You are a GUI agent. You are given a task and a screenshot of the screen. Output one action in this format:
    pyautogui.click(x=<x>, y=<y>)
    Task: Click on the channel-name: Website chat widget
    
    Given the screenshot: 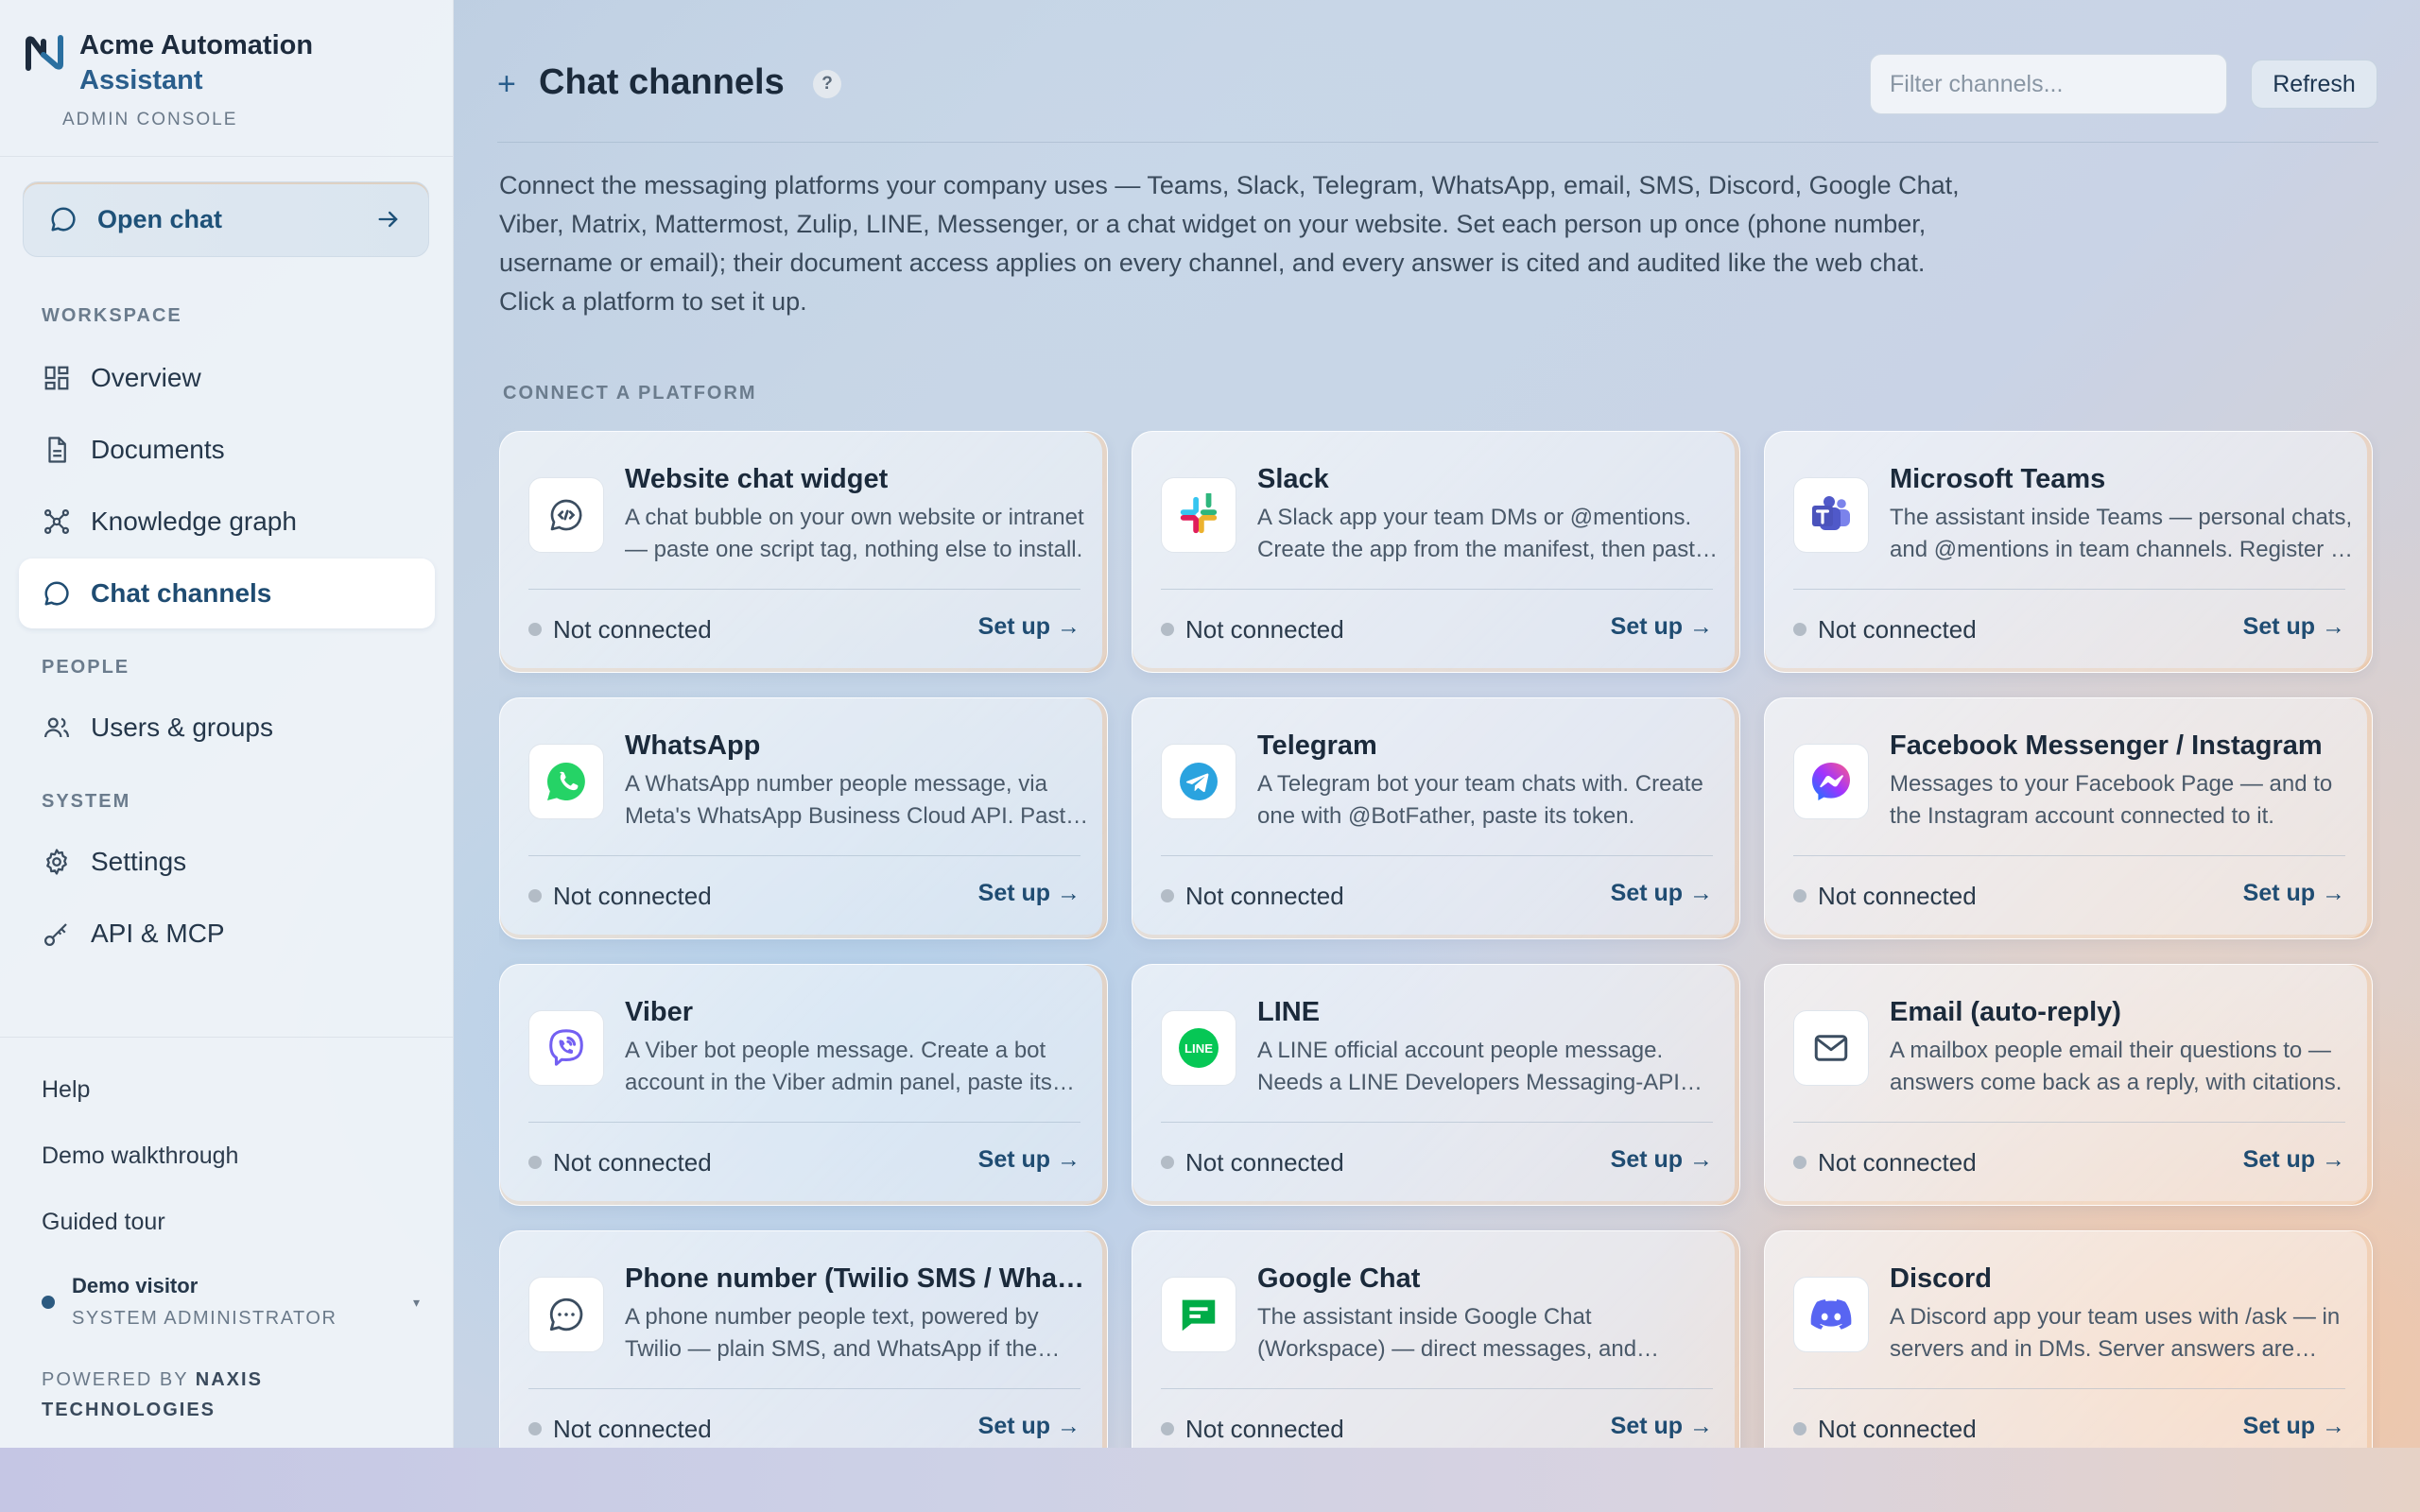 What is the action you would take?
    pyautogui.click(x=757, y=479)
    